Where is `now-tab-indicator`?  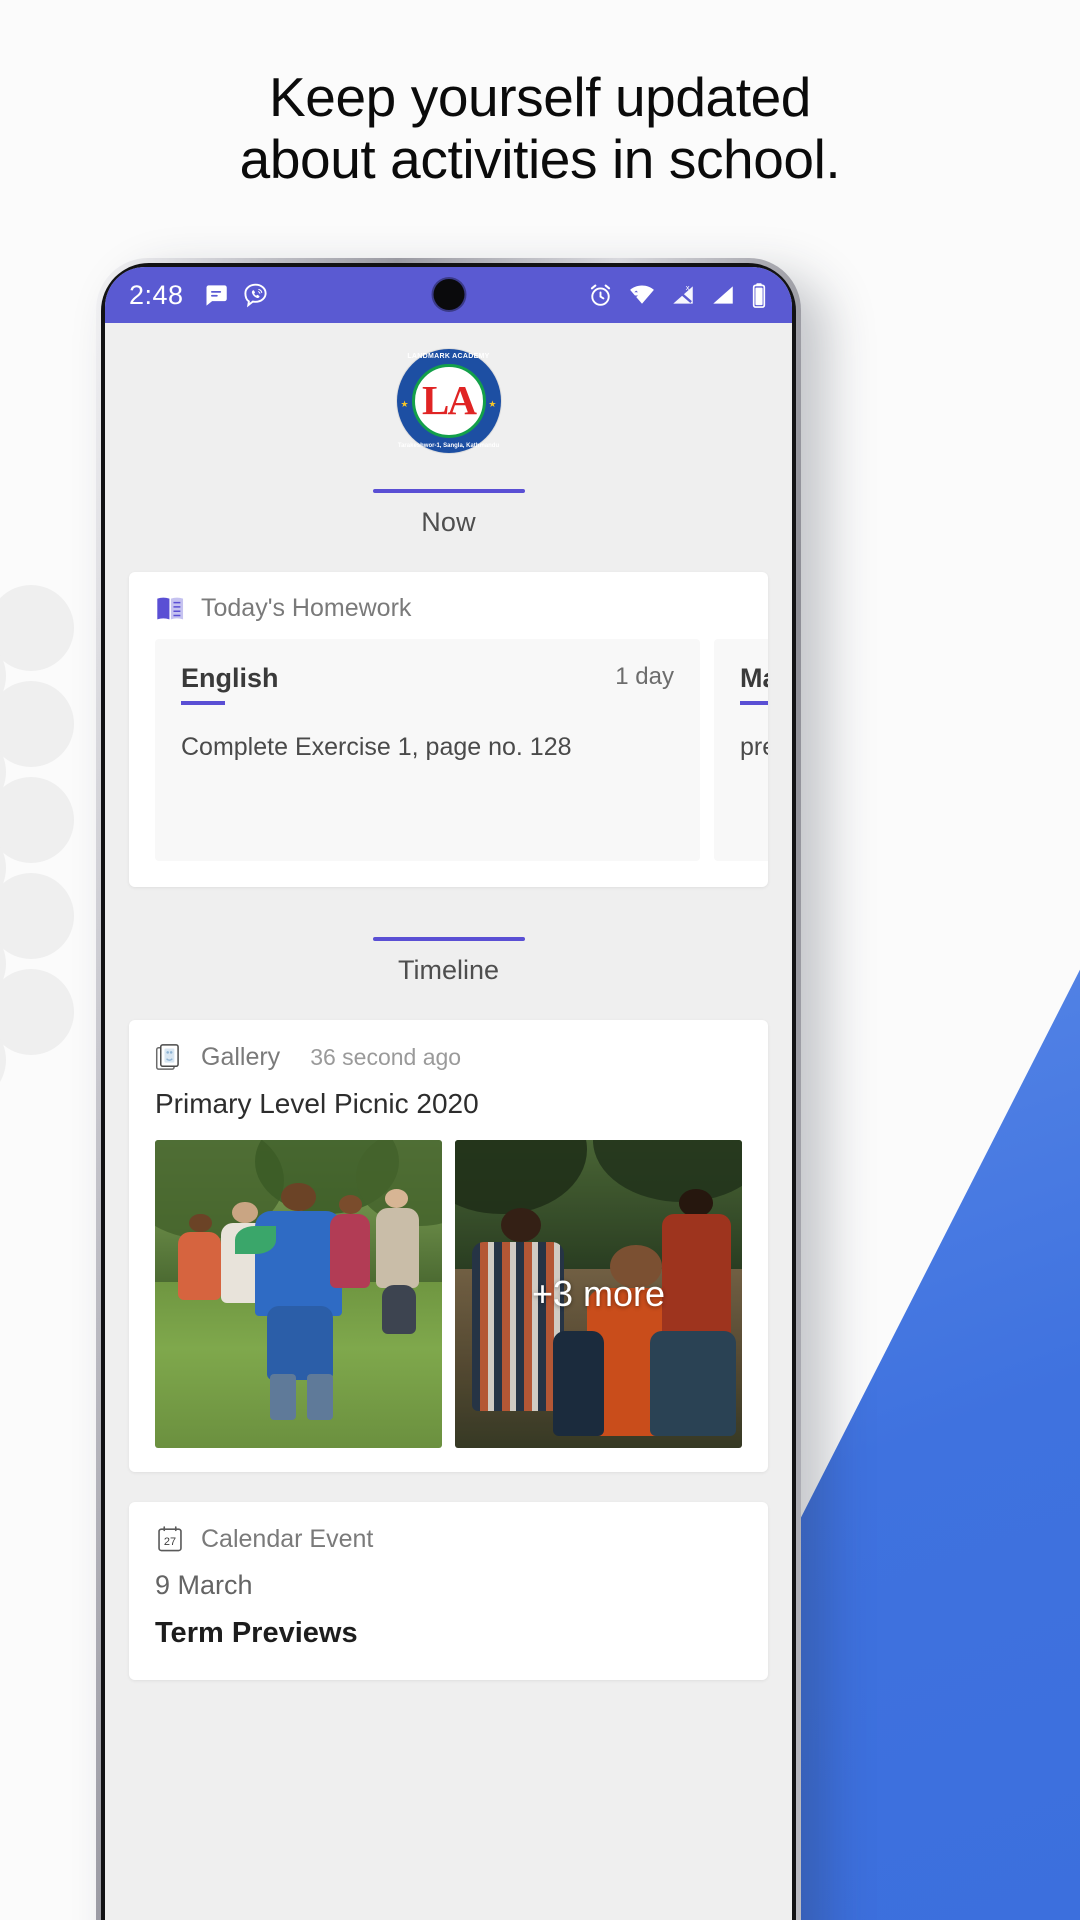
now-tab-indicator is located at coordinates (448, 491).